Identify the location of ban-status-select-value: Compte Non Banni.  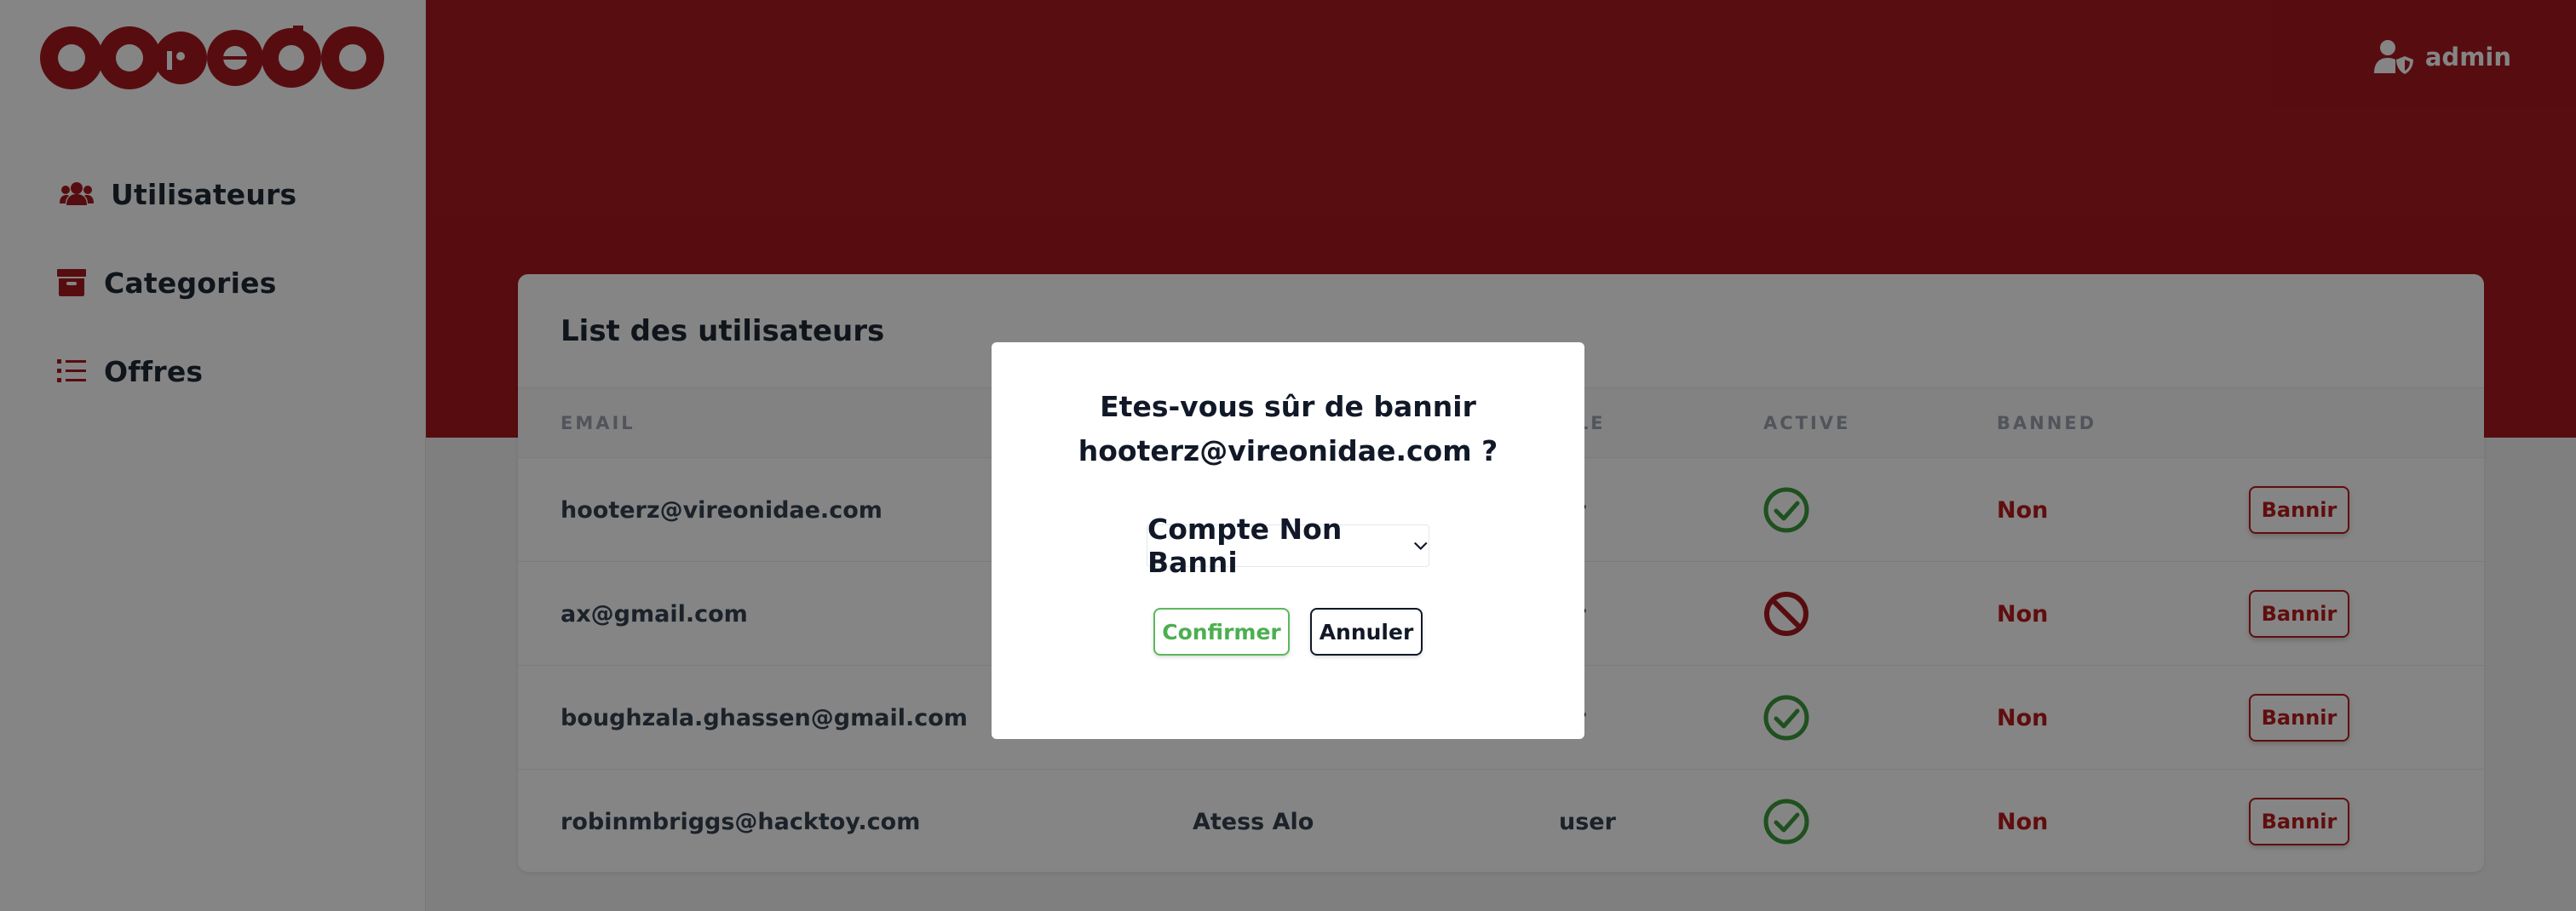
(1245, 546).